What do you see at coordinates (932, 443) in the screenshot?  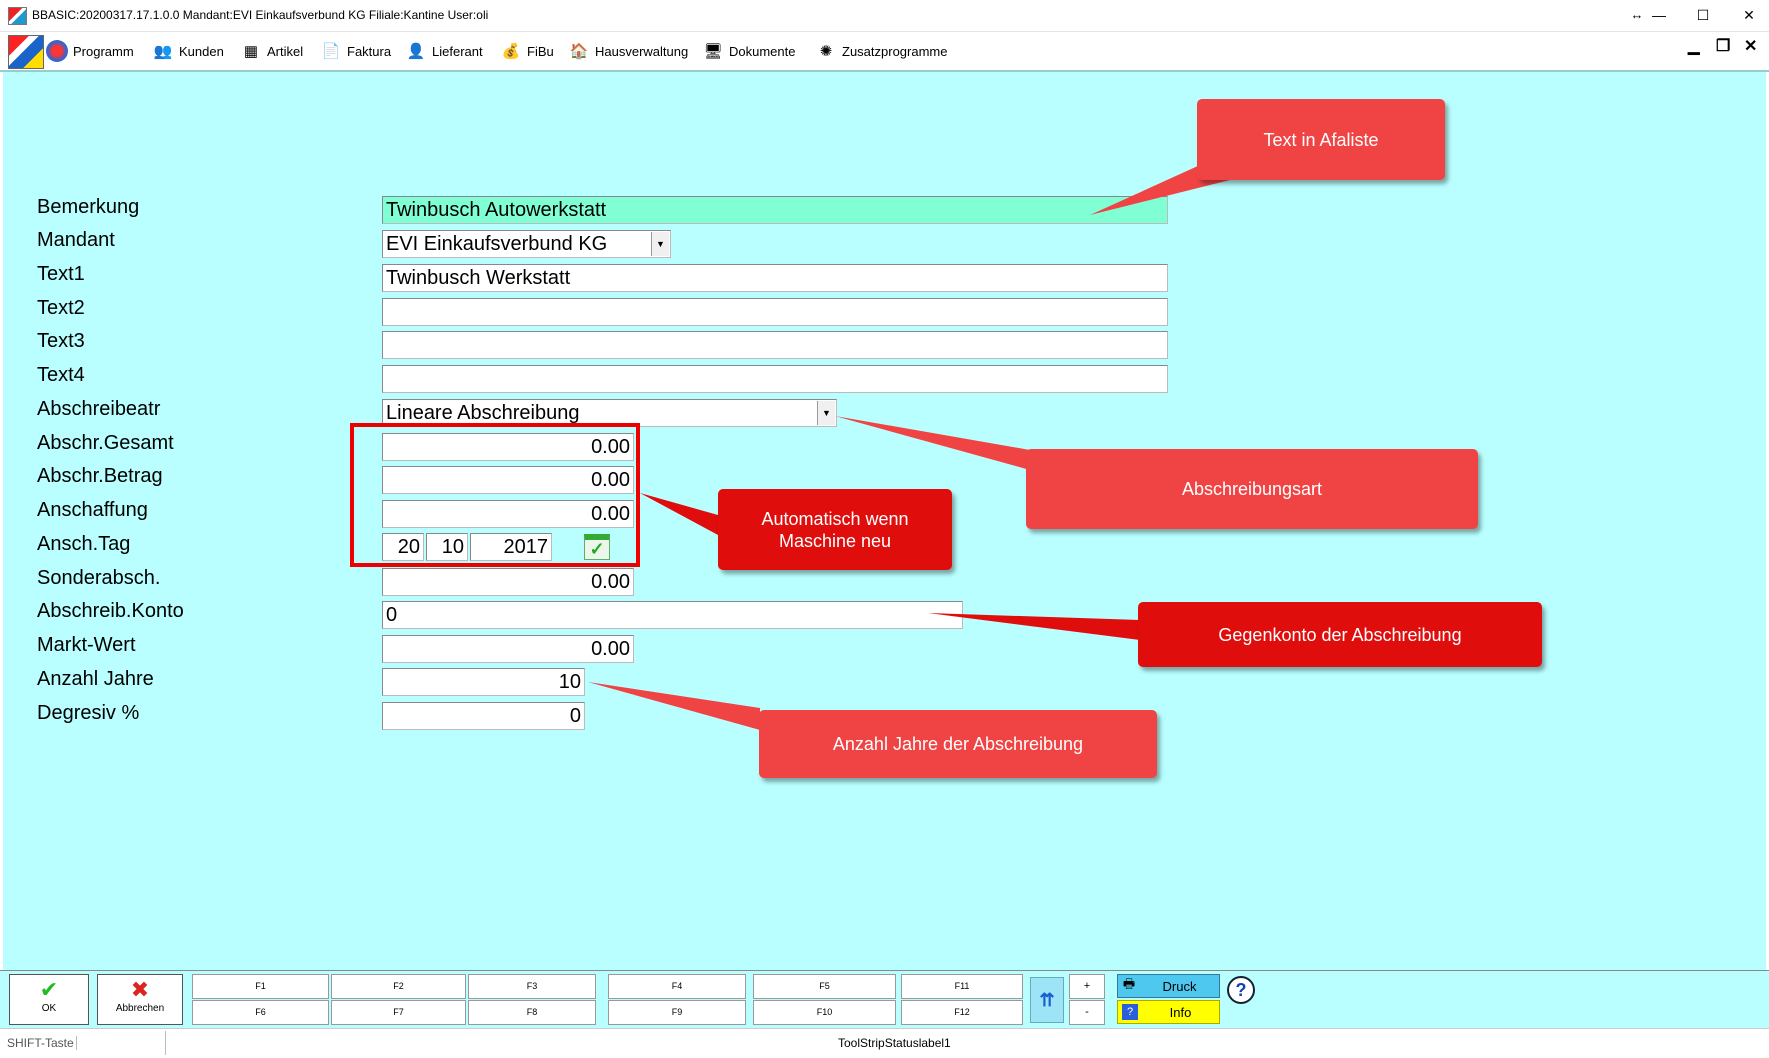 I see `pointer-abschreibungsart` at bounding box center [932, 443].